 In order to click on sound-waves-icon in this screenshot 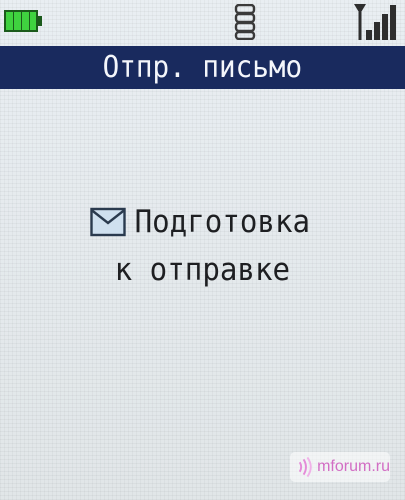, I will do `click(305, 467)`.